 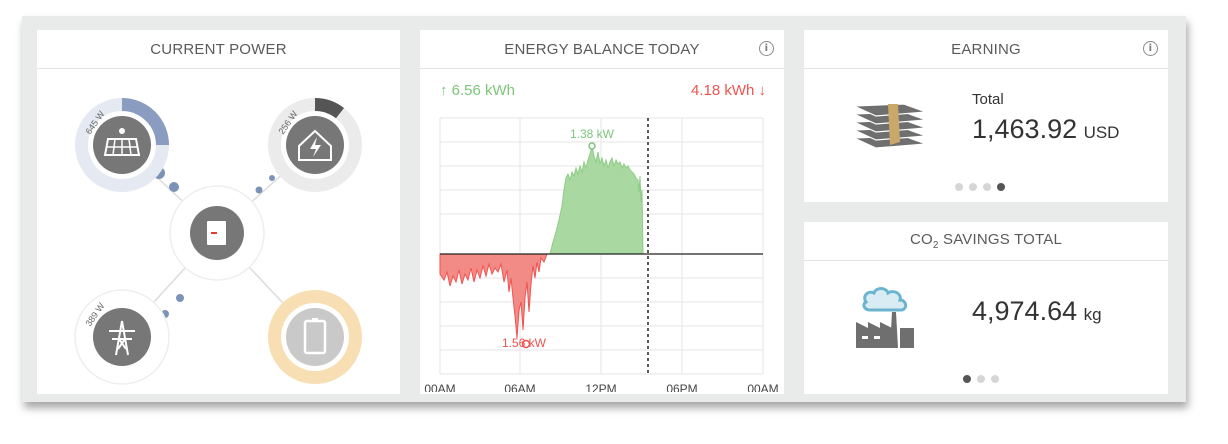 I want to click on earning-carousel-dots, so click(x=980, y=187).